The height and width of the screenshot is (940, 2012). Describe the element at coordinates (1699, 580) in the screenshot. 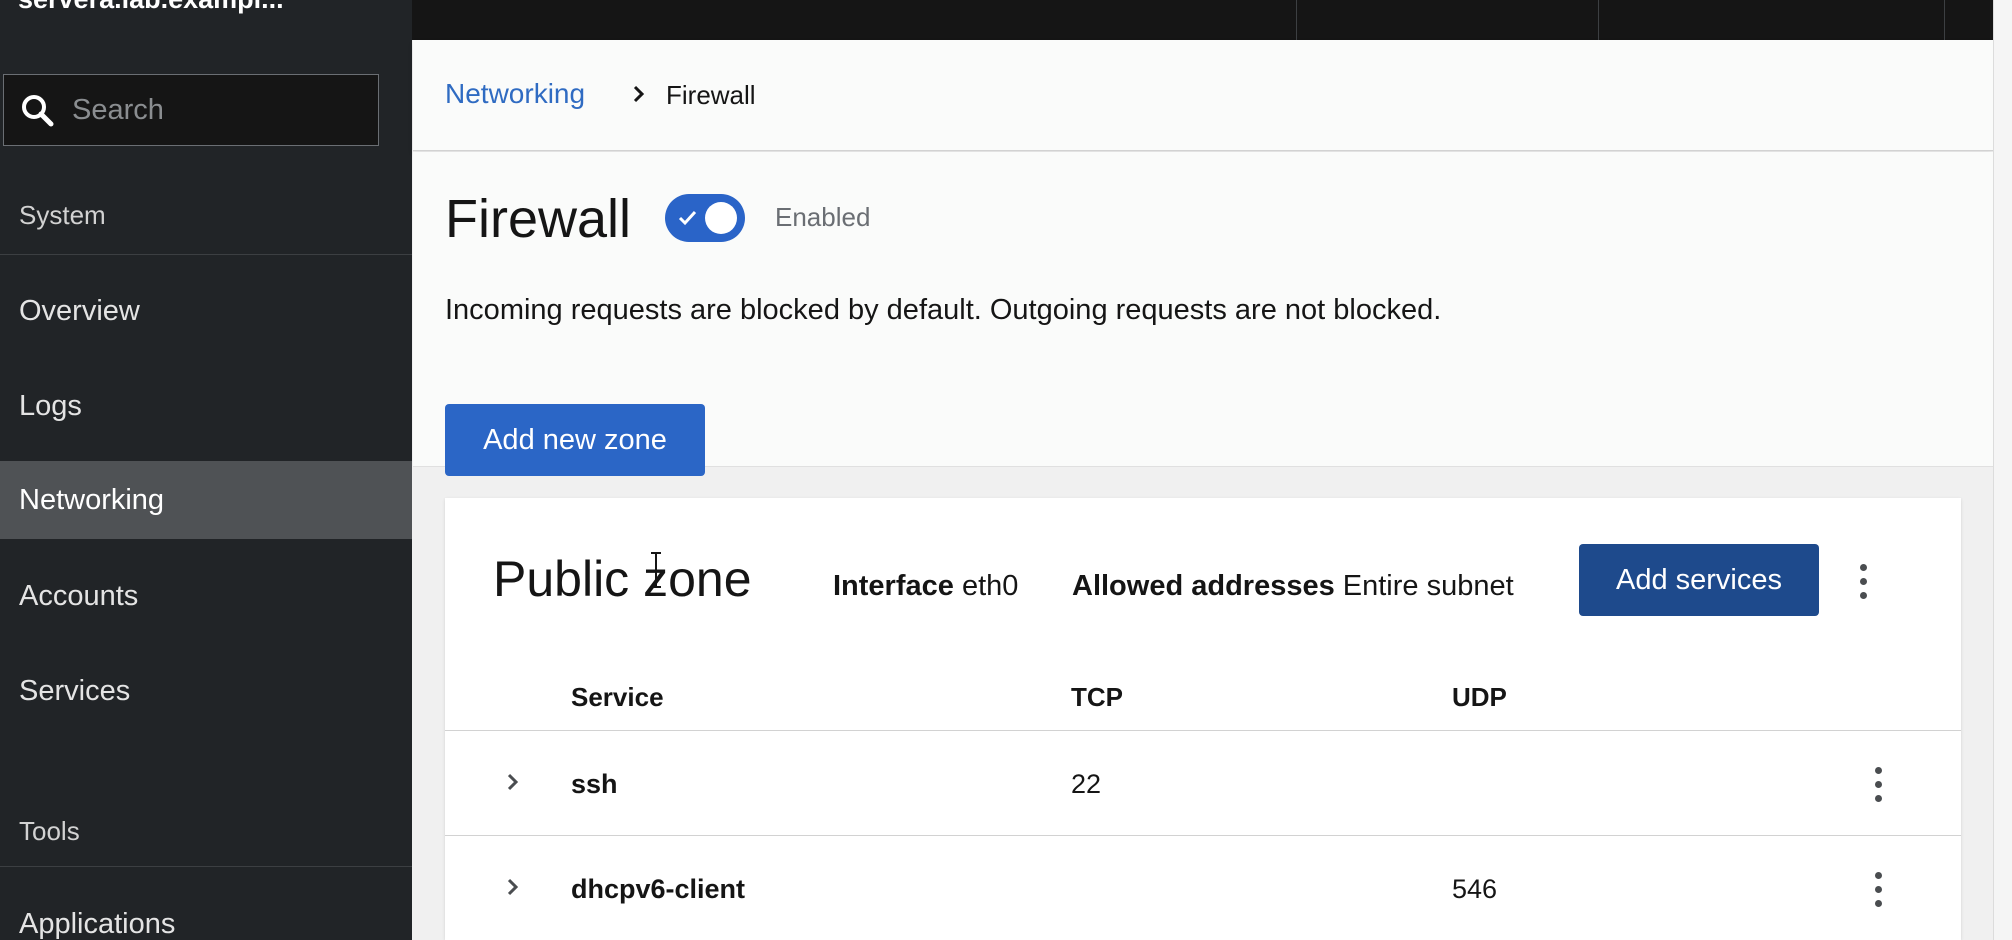

I see `add-services-button: Add services` at that location.